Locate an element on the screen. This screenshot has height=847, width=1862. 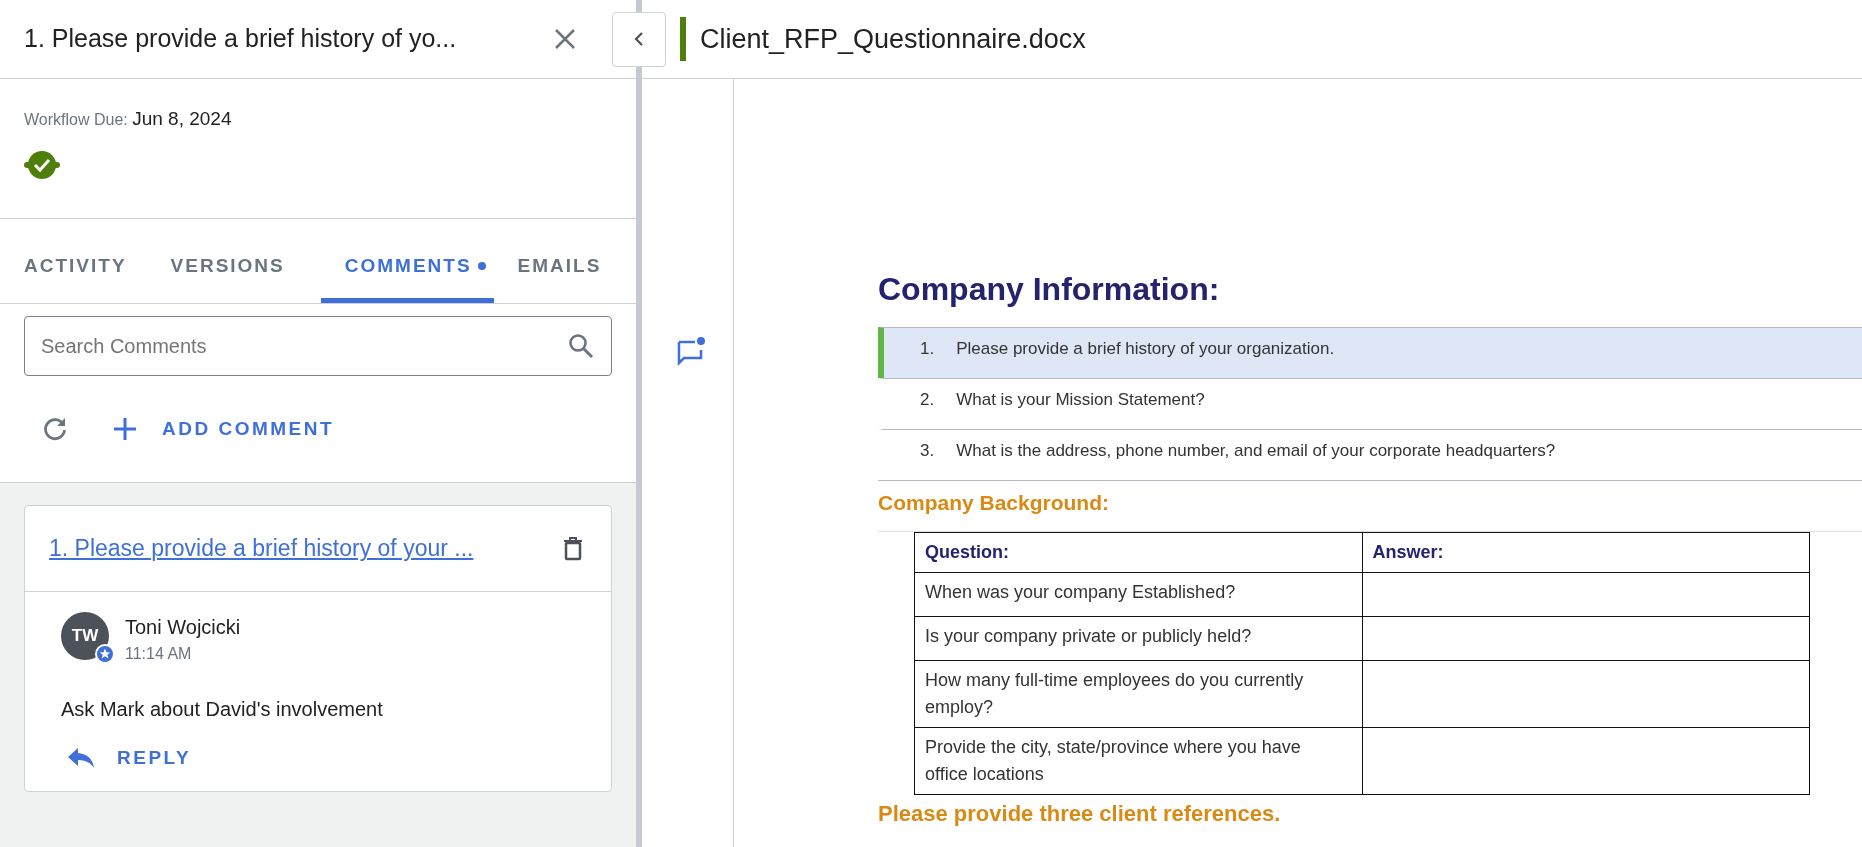
question-row: 3. What is the address, phone number, and email of your corporate headquarters? is located at coordinates (1370, 454).